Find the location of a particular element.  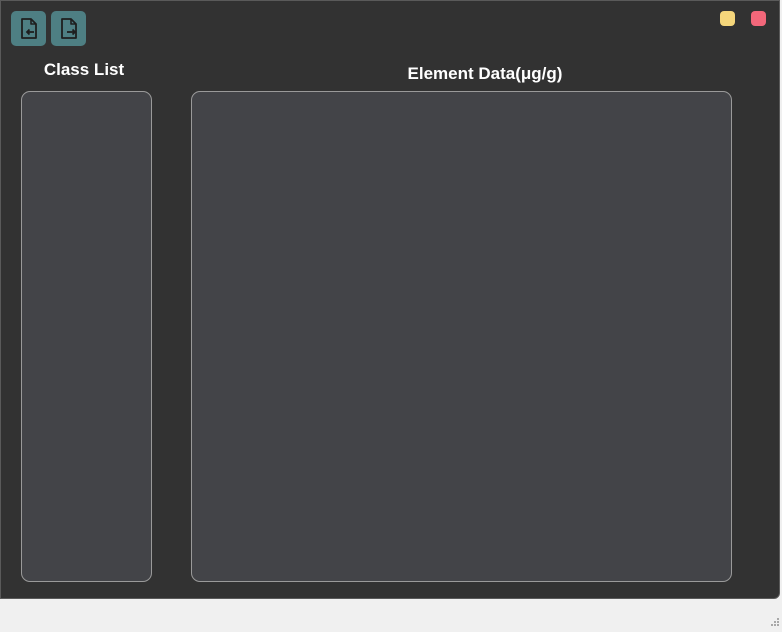

import-button is located at coordinates (28, 28).